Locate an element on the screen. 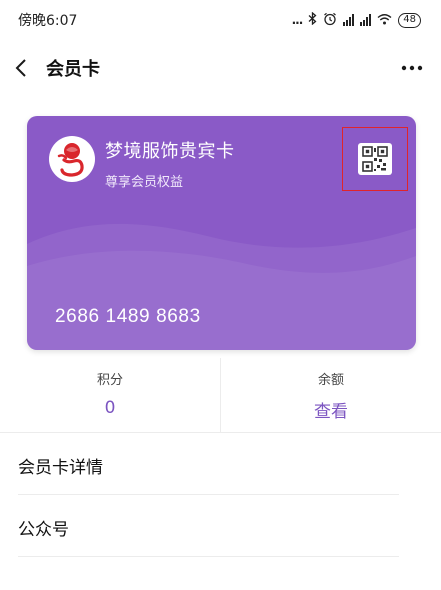 This screenshot has height=590, width=441. battery-icon: 48 is located at coordinates (409, 20).